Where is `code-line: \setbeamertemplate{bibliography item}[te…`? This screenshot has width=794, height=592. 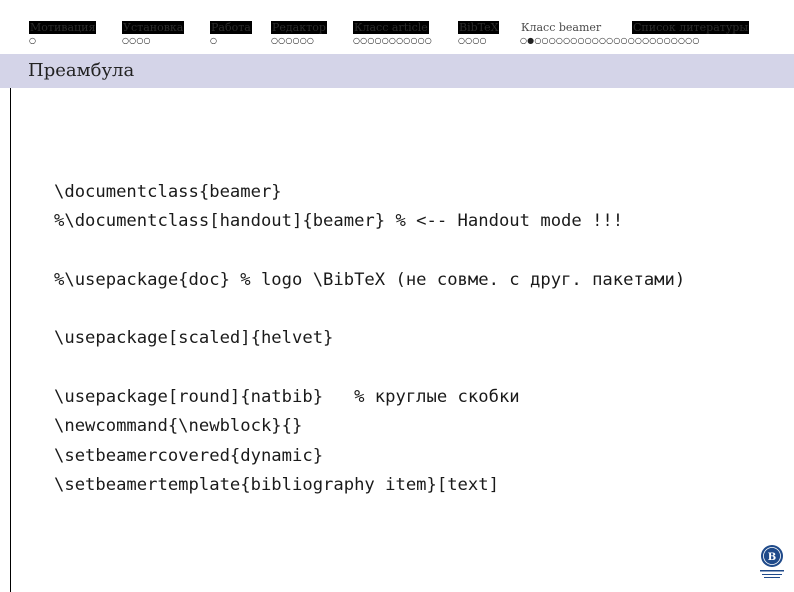 code-line: \setbeamertemplate{bibliography item}[te… is located at coordinates (276, 484).